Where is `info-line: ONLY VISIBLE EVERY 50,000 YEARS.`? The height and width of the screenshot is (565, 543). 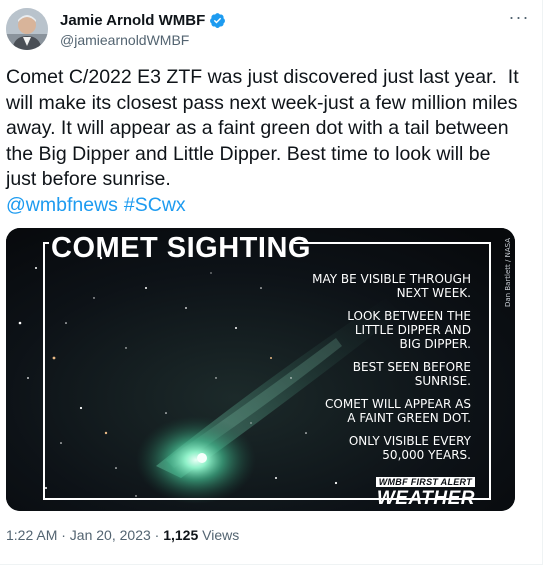
info-line: ONLY VISIBLE EVERY 50,000 YEARS. is located at coordinates (409, 448).